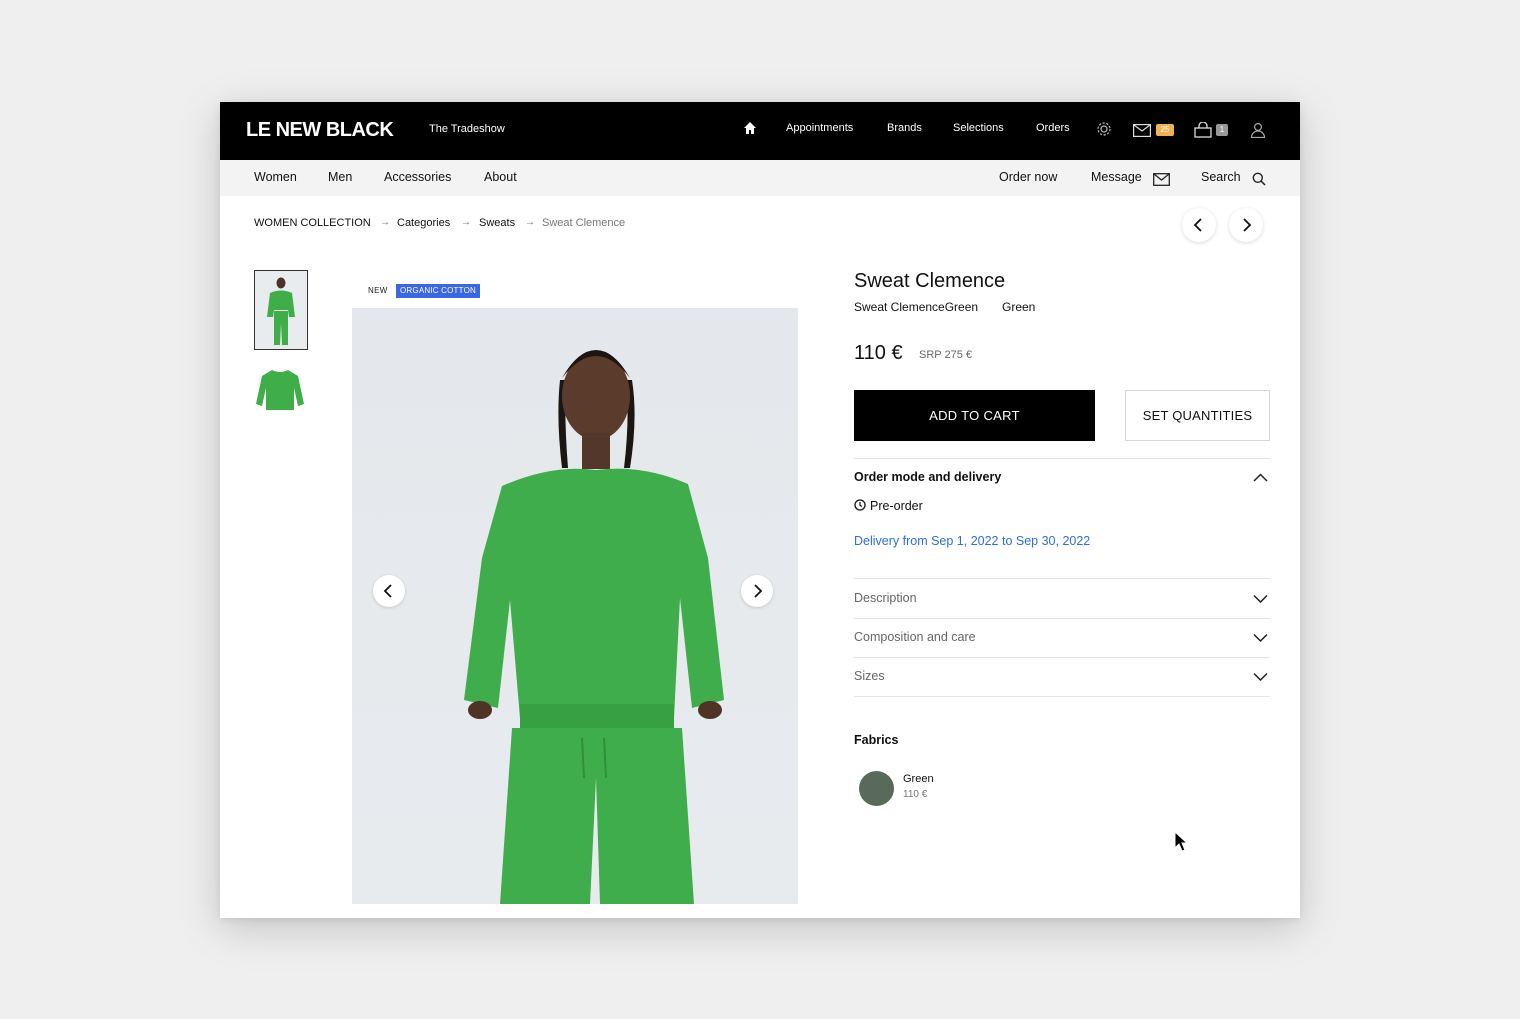 The image size is (1520, 1019). Describe the element at coordinates (280, 390) in the screenshot. I see `thumbnail-flat-image` at that location.